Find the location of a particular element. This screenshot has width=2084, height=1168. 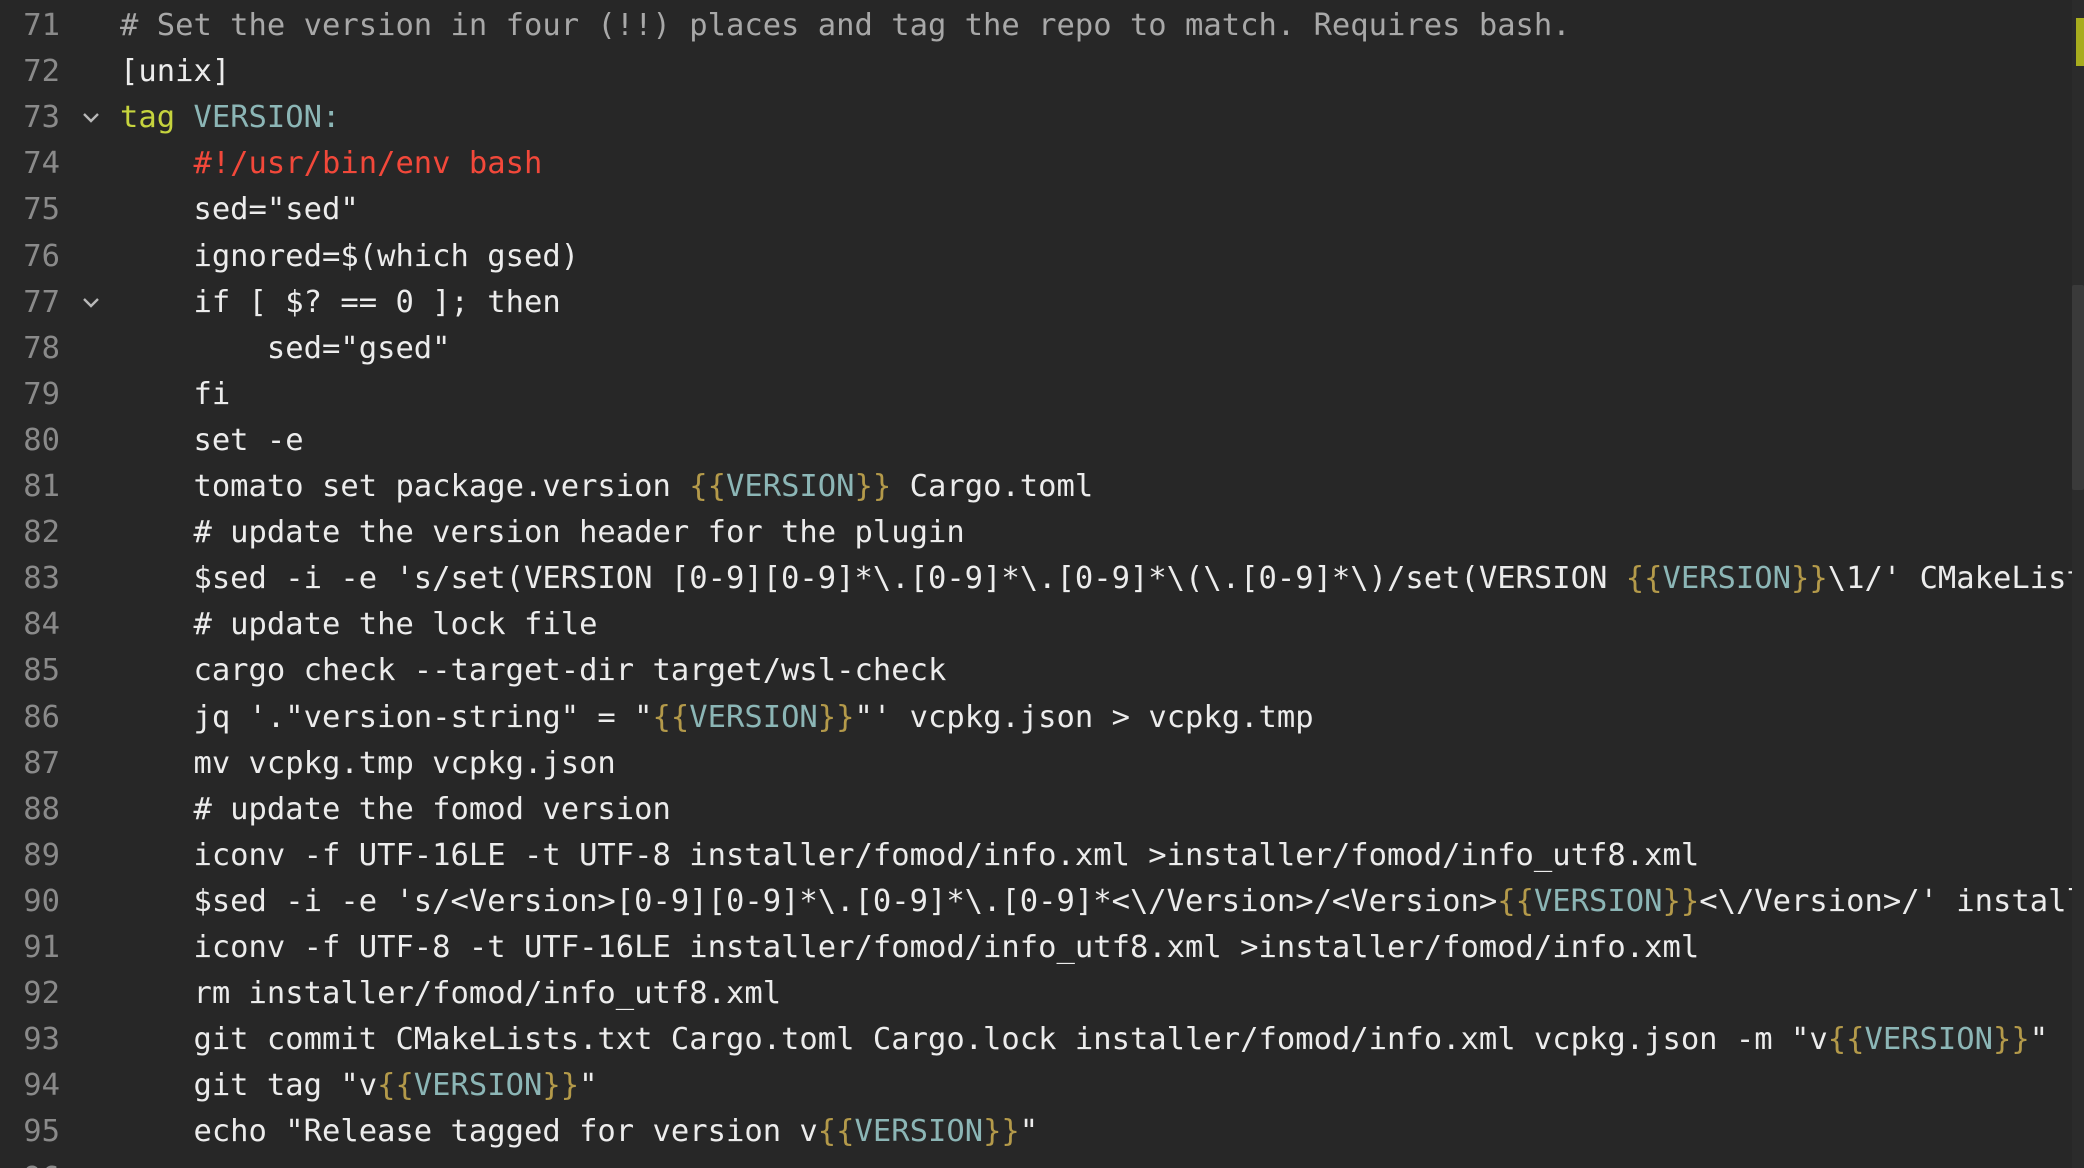

code-text: tag VERSION: is located at coordinates (230, 118).